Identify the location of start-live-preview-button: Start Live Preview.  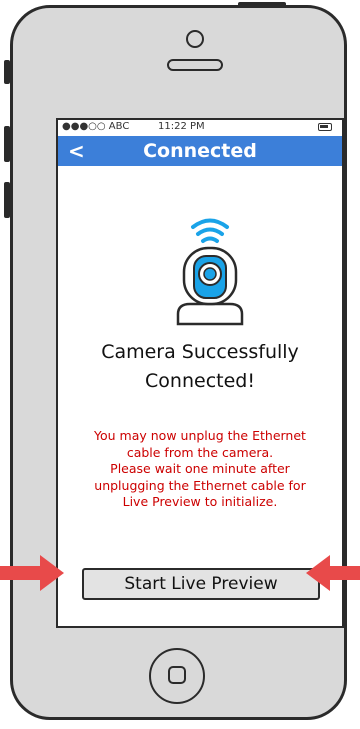
(201, 584).